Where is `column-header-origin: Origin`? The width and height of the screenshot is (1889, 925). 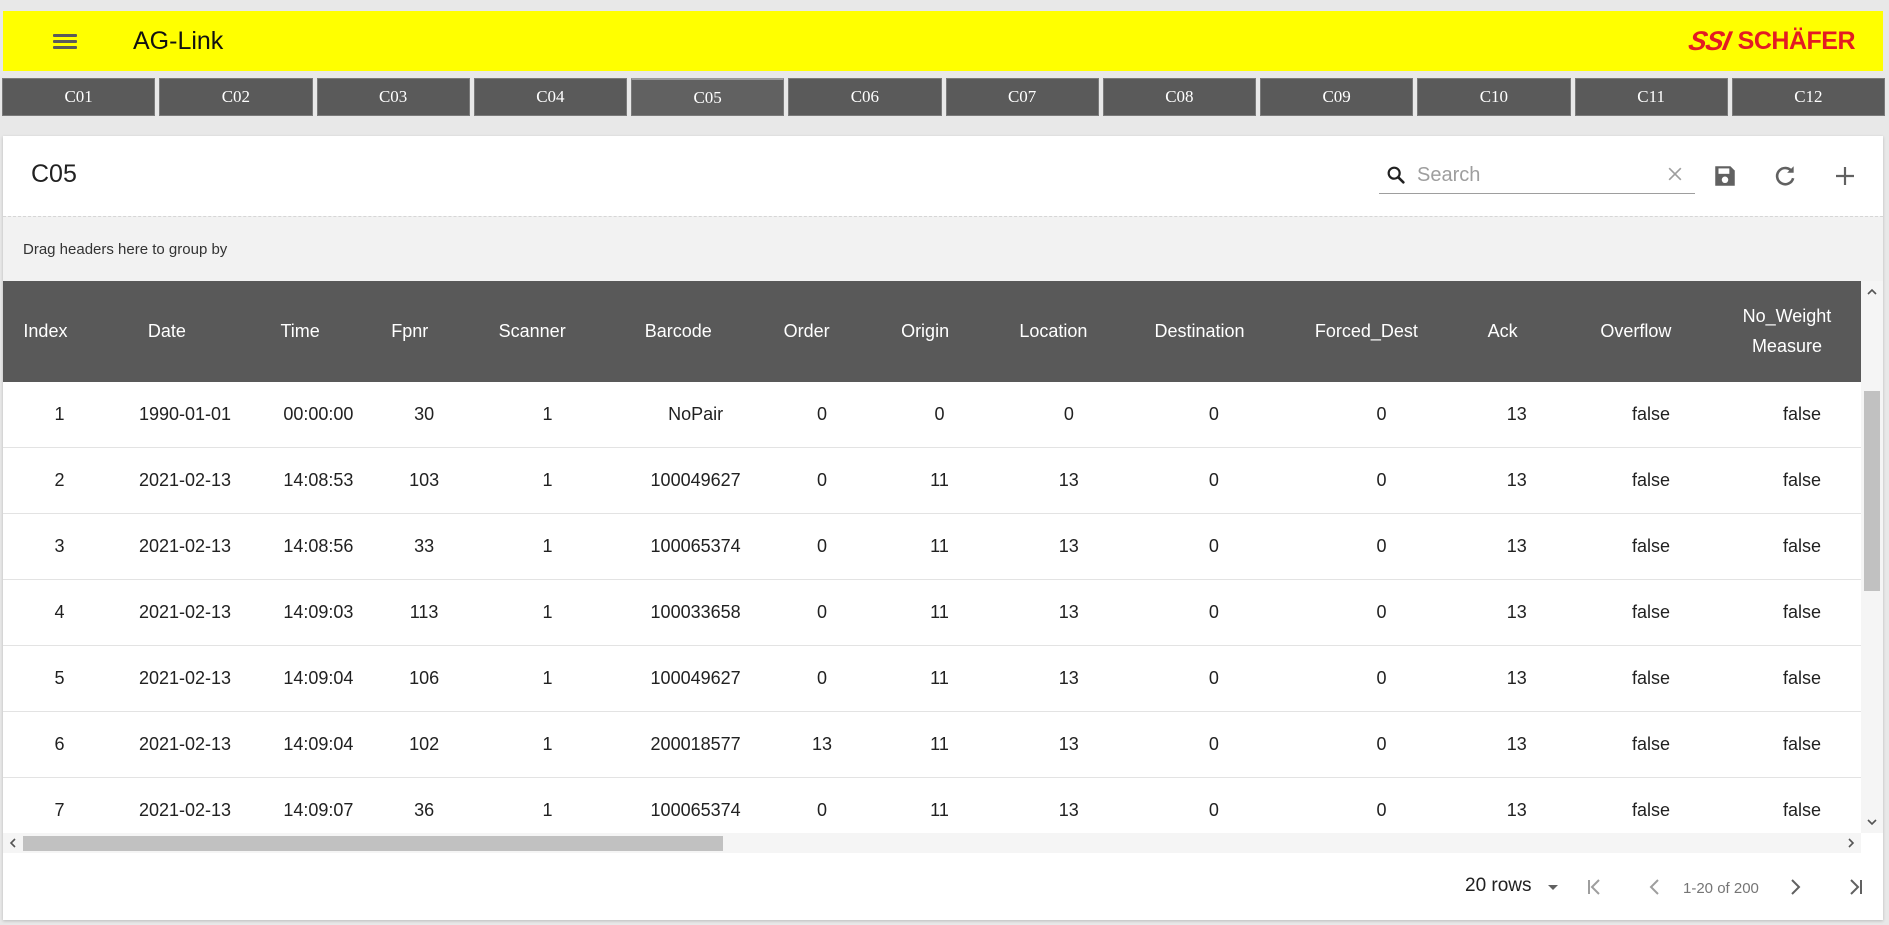
column-header-origin: Origin is located at coordinates (925, 331).